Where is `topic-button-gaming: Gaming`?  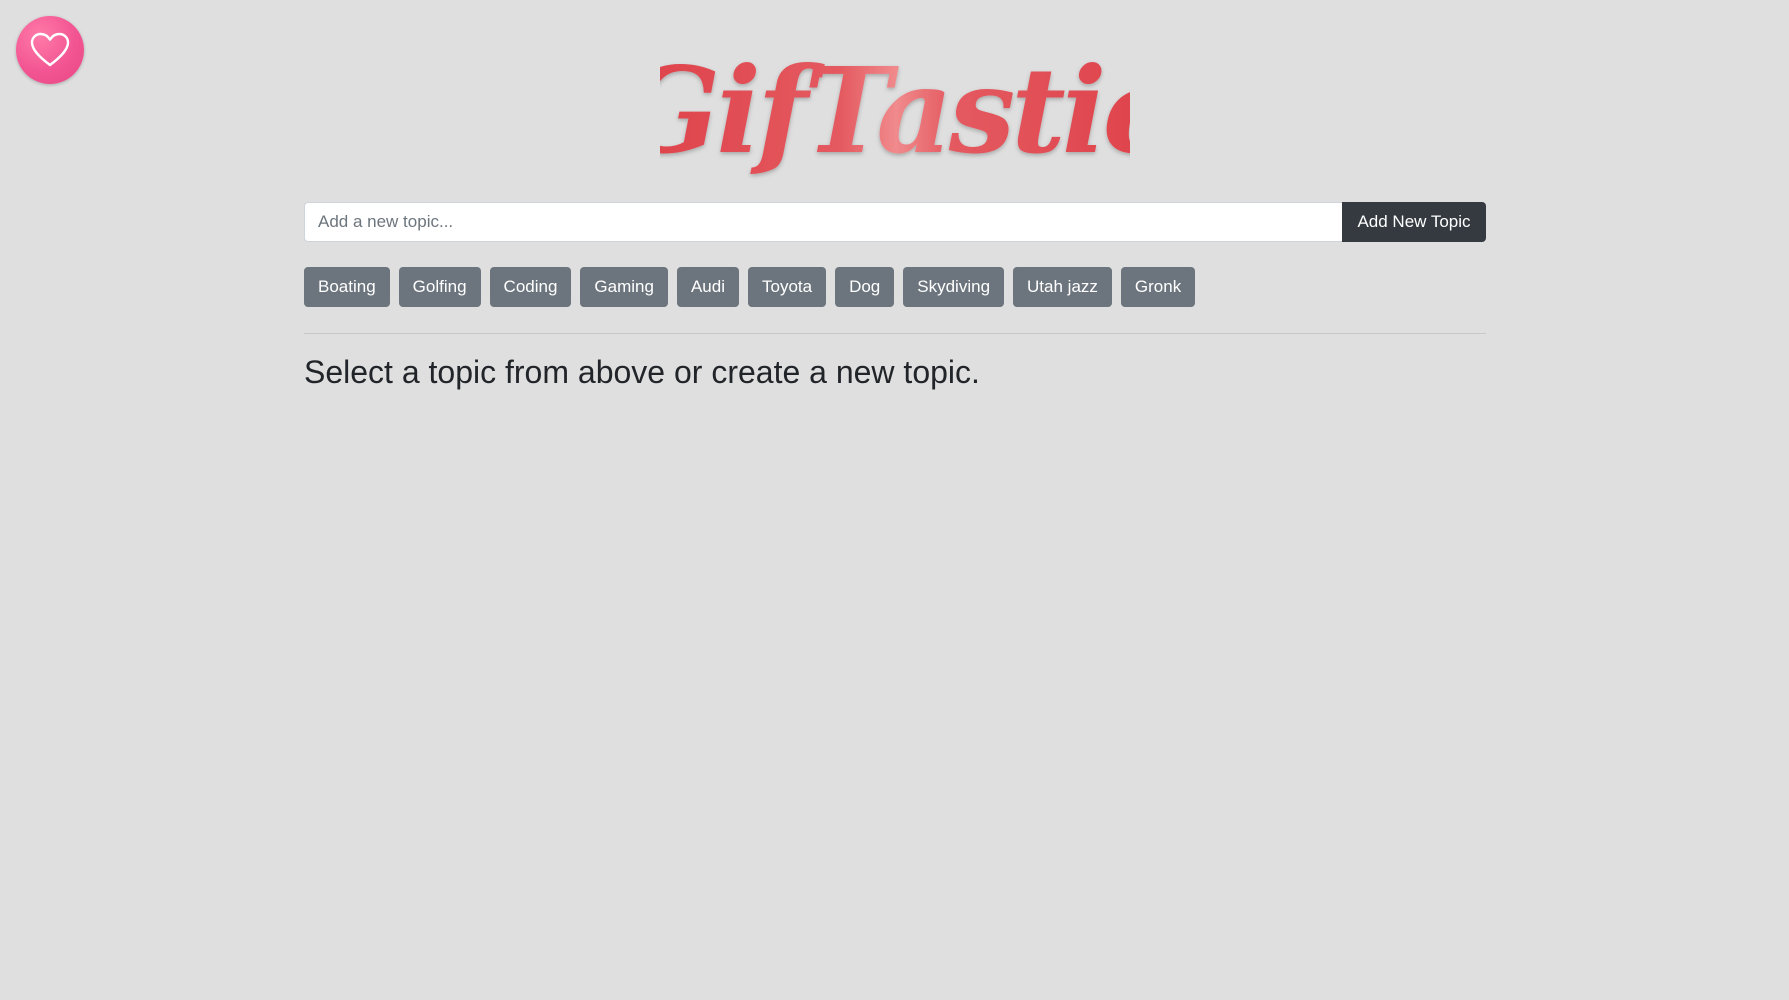
topic-button-gaming: Gaming is located at coordinates (624, 287).